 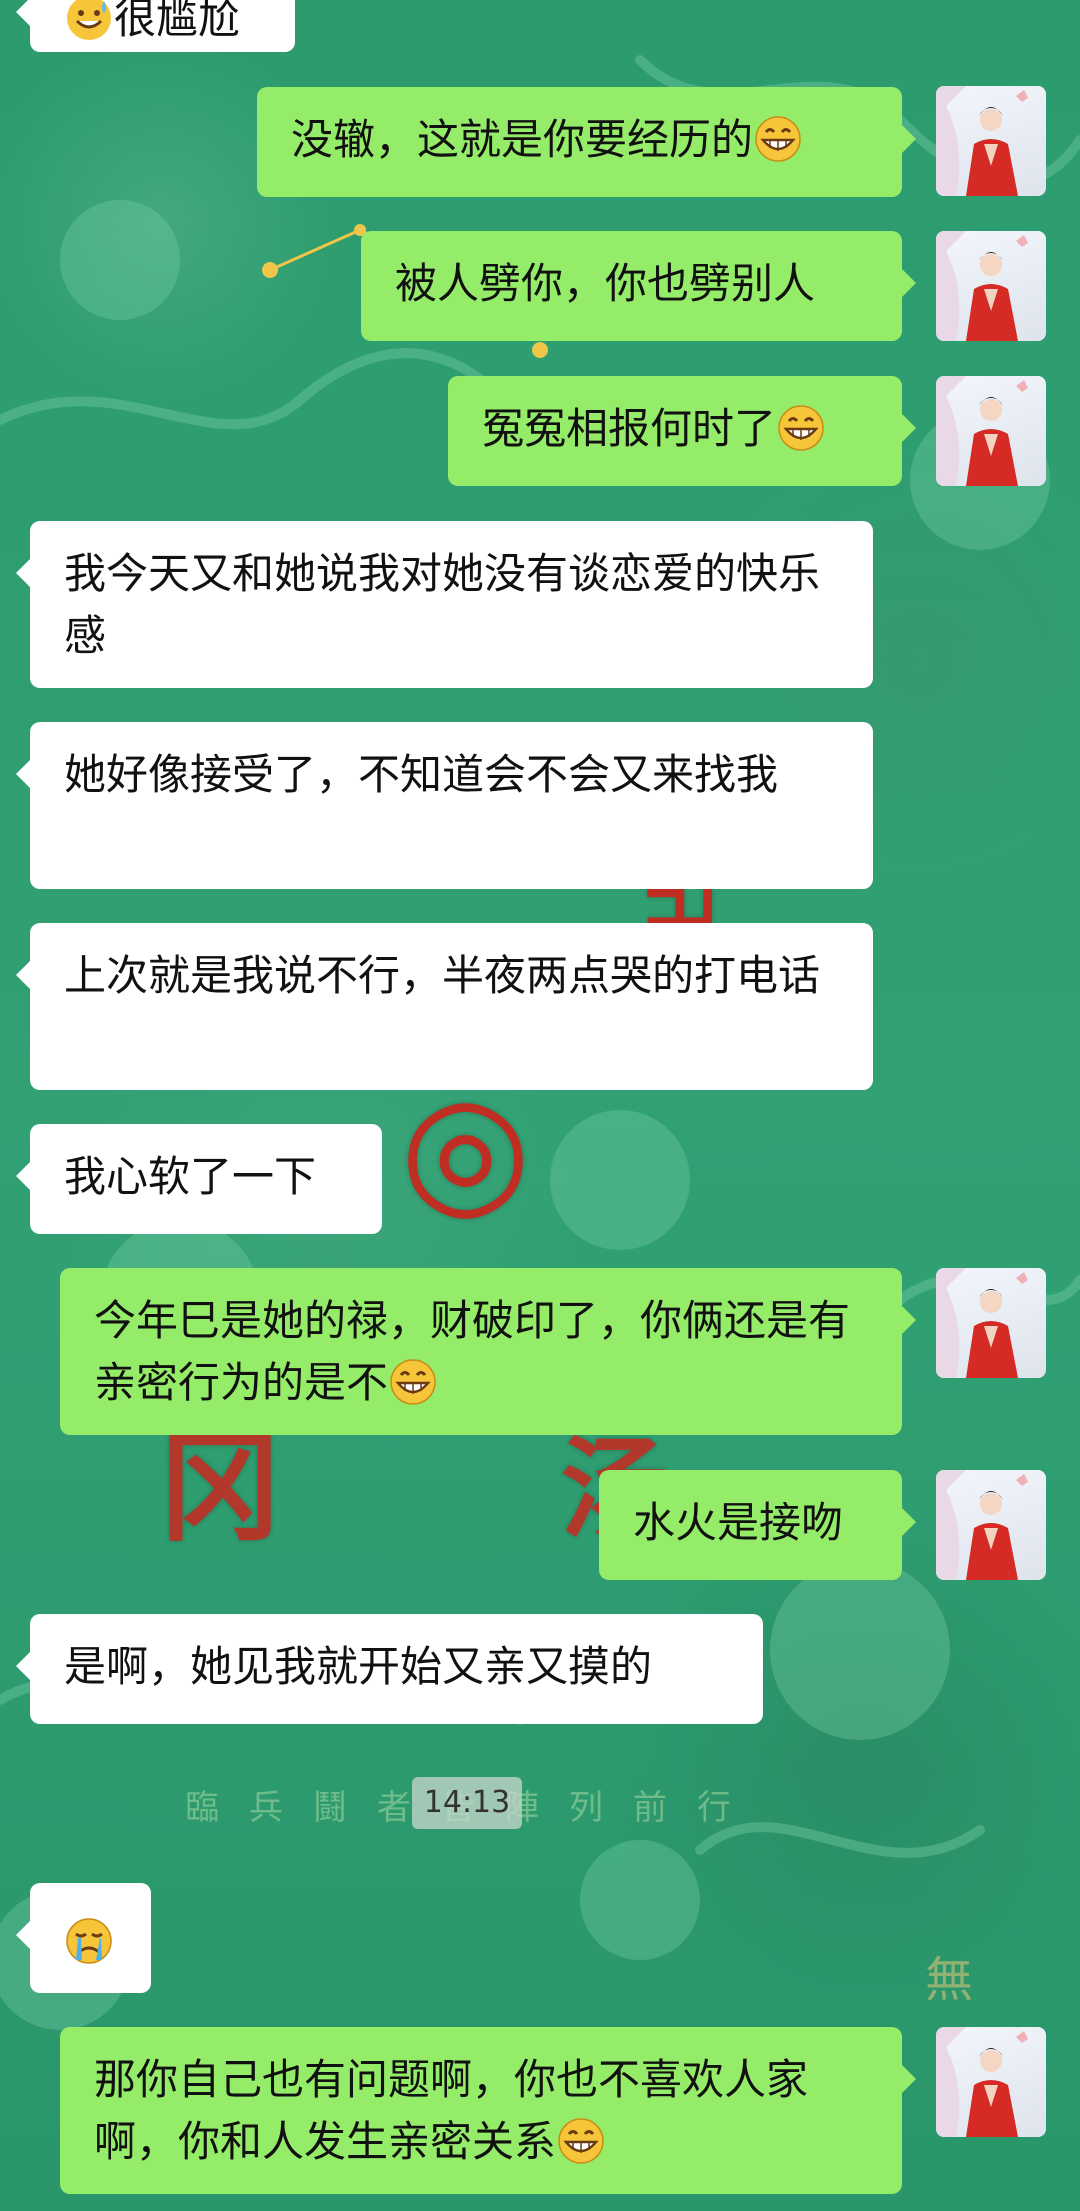 I want to click on message-bubble-outgoing: 水火是接吻, so click(x=757, y=1525).